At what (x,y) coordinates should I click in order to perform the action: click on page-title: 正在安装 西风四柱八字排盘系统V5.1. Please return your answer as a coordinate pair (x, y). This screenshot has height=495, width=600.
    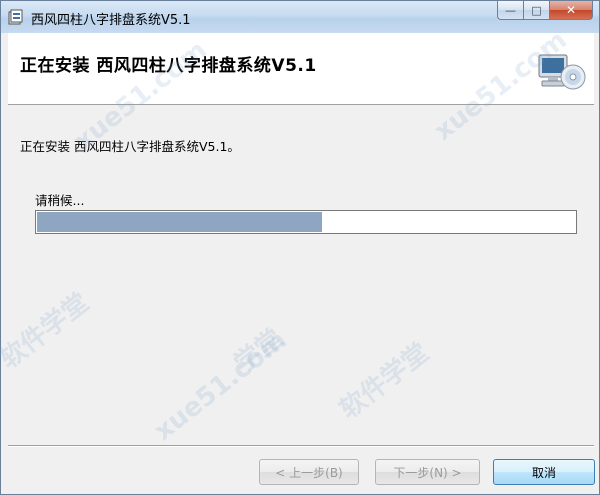
    Looking at the image, I should click on (168, 66).